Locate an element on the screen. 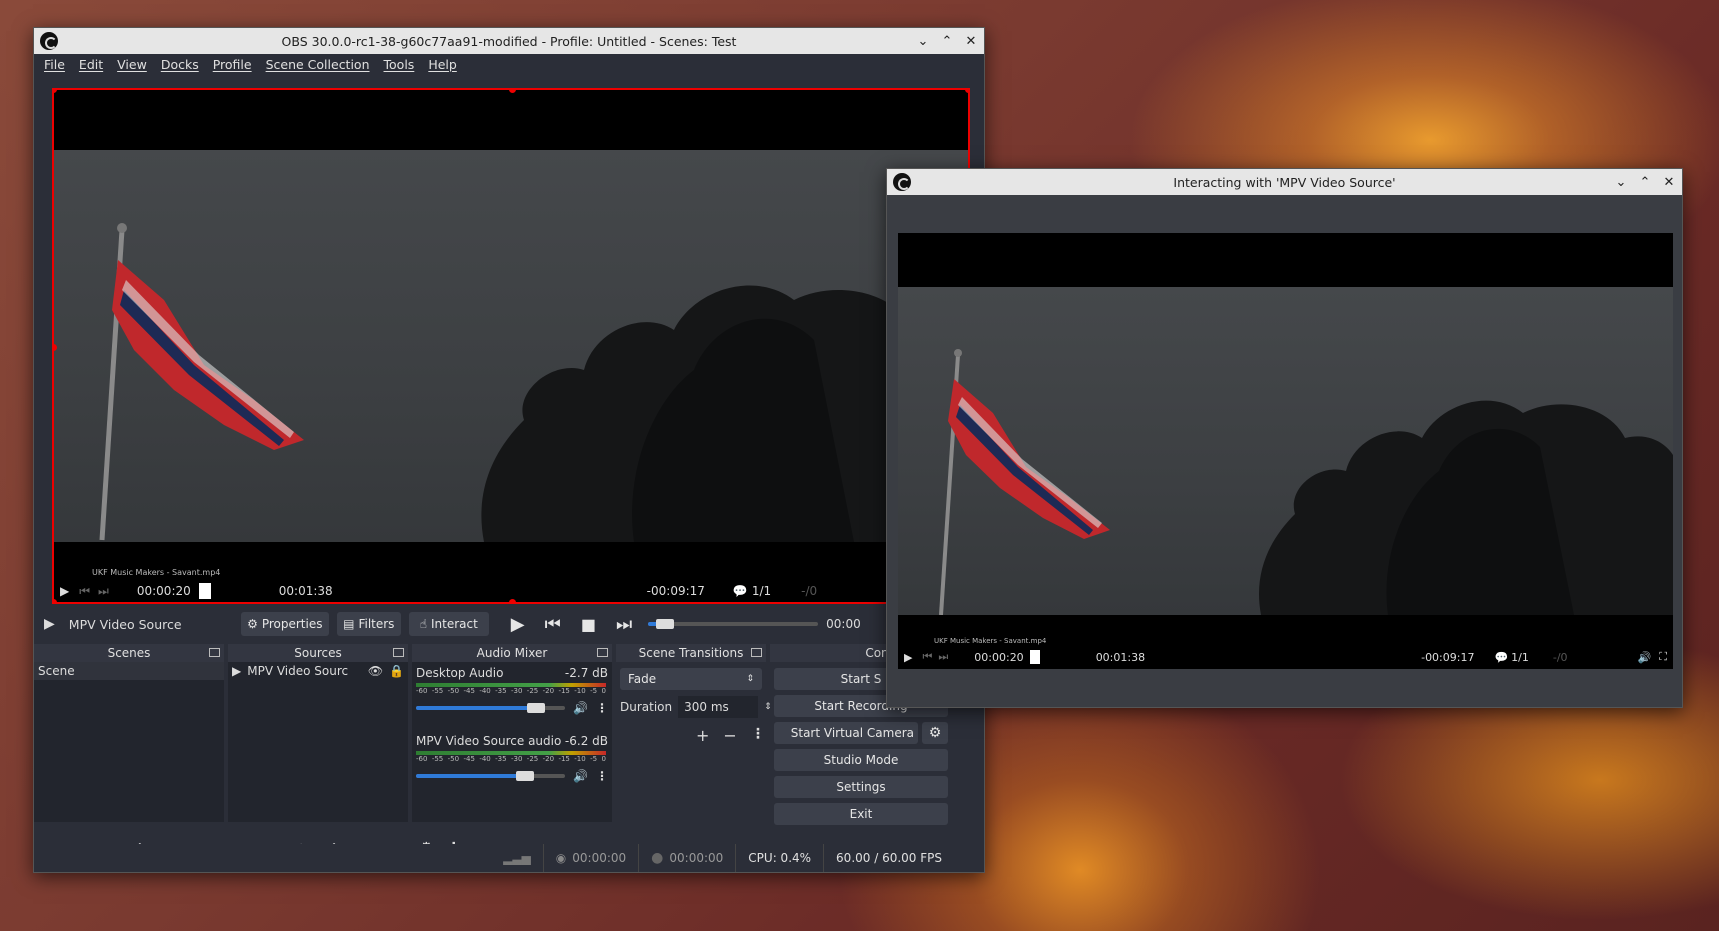 The image size is (1719, 931). sources-dock-header: Sources is located at coordinates (318, 653).